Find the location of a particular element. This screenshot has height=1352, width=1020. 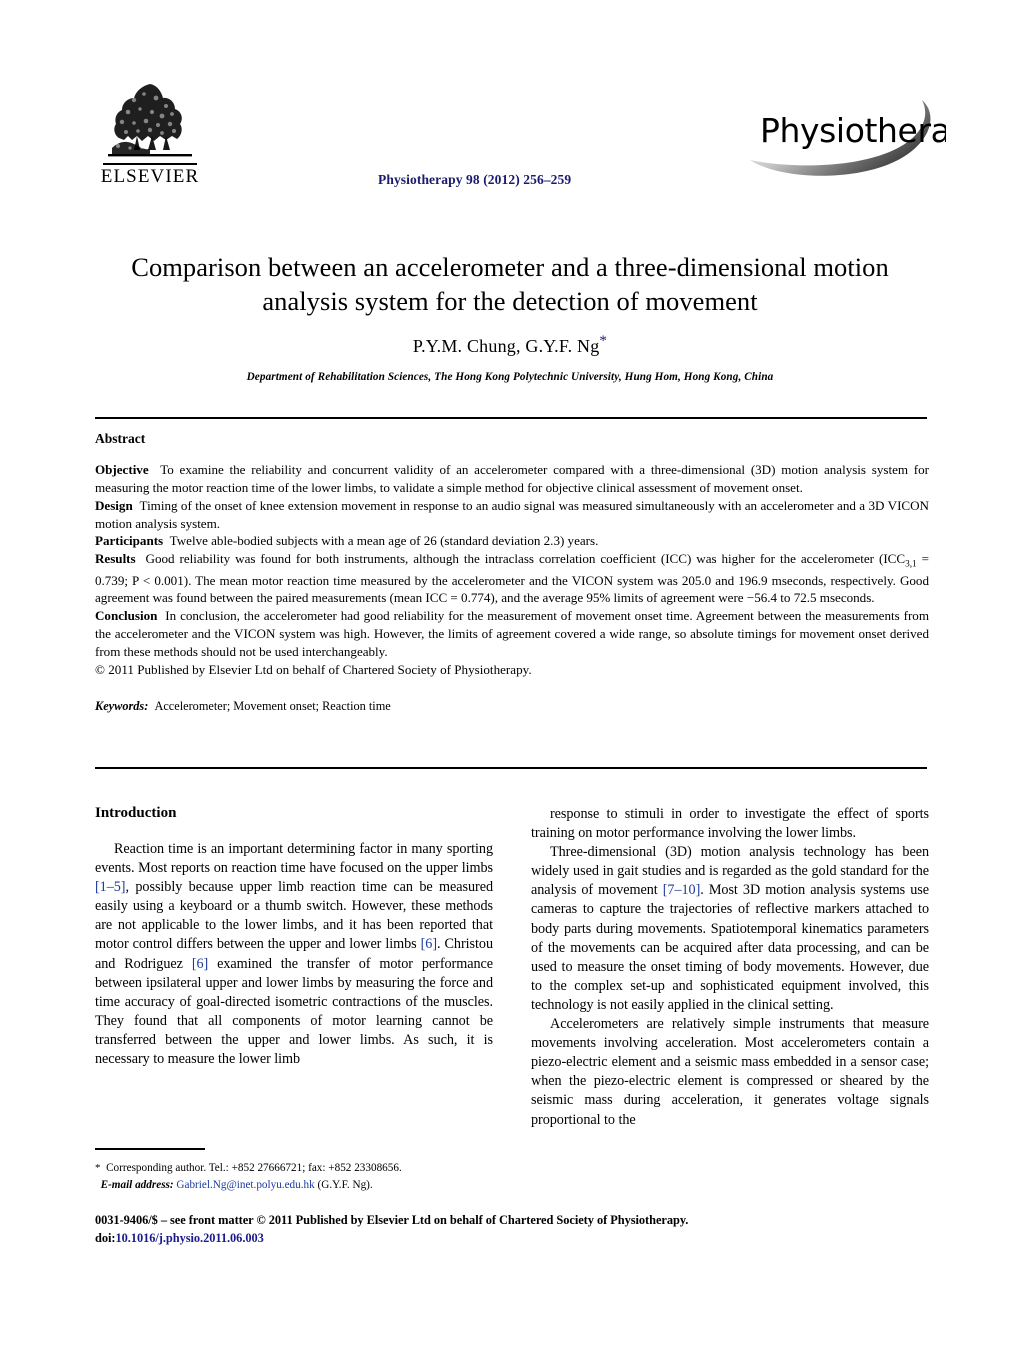

doi-line: doi:10.1016/j.physio.2011.06.003 is located at coordinates (512, 1239).